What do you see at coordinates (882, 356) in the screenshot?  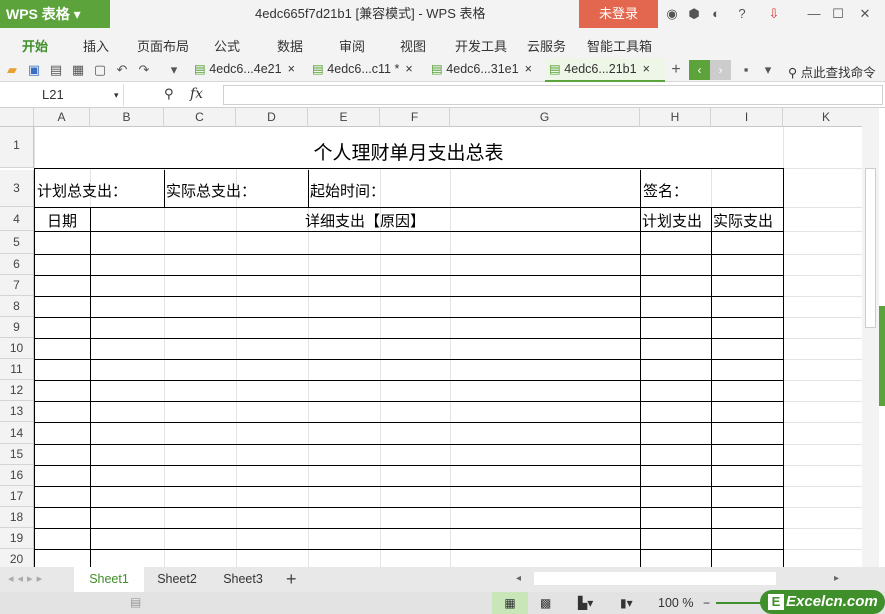 I see `side-panel-toggle` at bounding box center [882, 356].